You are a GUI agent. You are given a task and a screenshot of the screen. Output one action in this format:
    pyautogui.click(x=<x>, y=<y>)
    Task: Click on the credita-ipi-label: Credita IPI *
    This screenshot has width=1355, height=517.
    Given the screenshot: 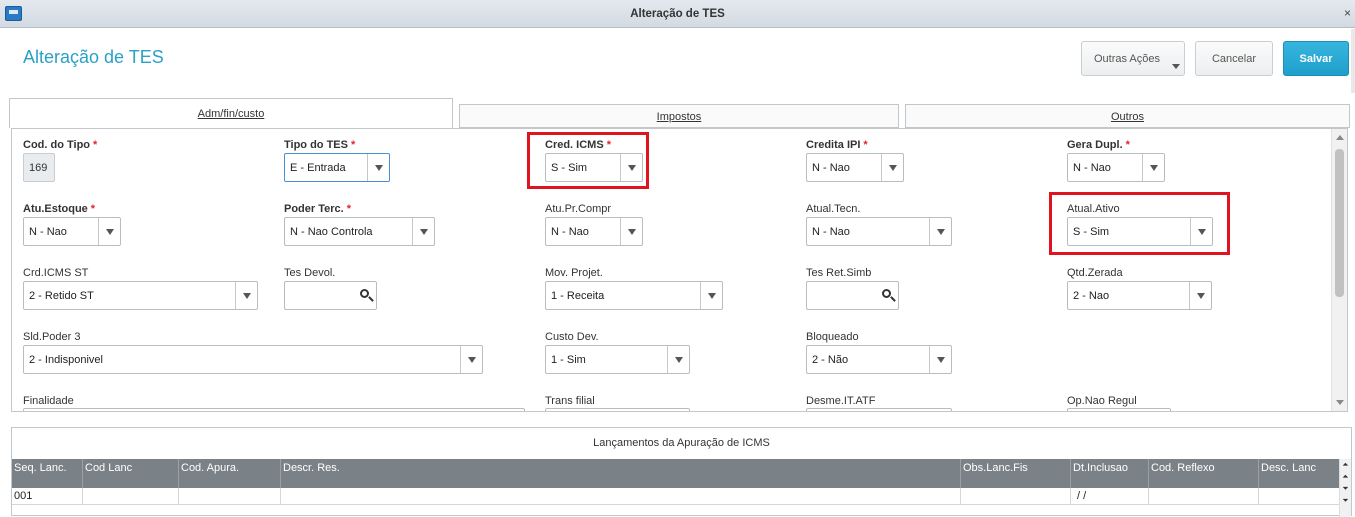 What is the action you would take?
    pyautogui.click(x=837, y=145)
    